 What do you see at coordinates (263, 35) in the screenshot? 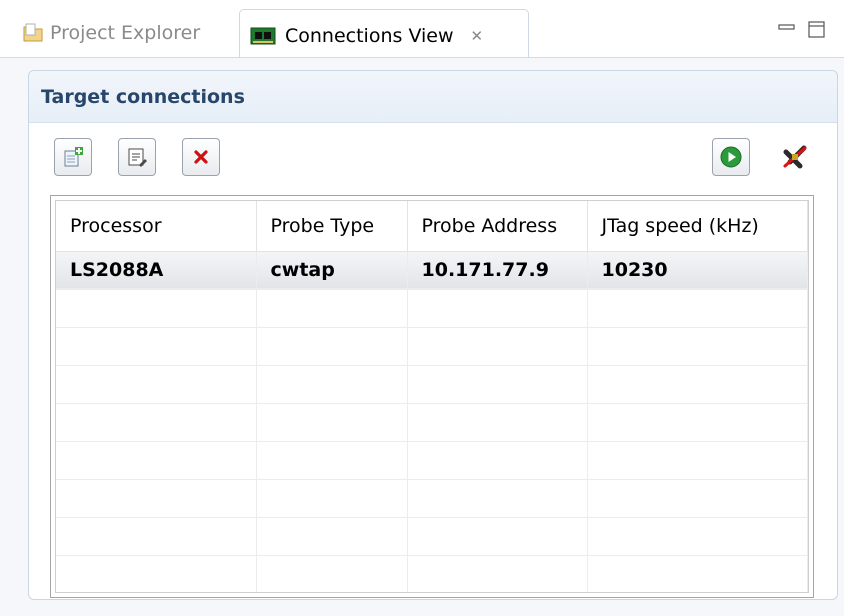
I see `connections-view-icon` at bounding box center [263, 35].